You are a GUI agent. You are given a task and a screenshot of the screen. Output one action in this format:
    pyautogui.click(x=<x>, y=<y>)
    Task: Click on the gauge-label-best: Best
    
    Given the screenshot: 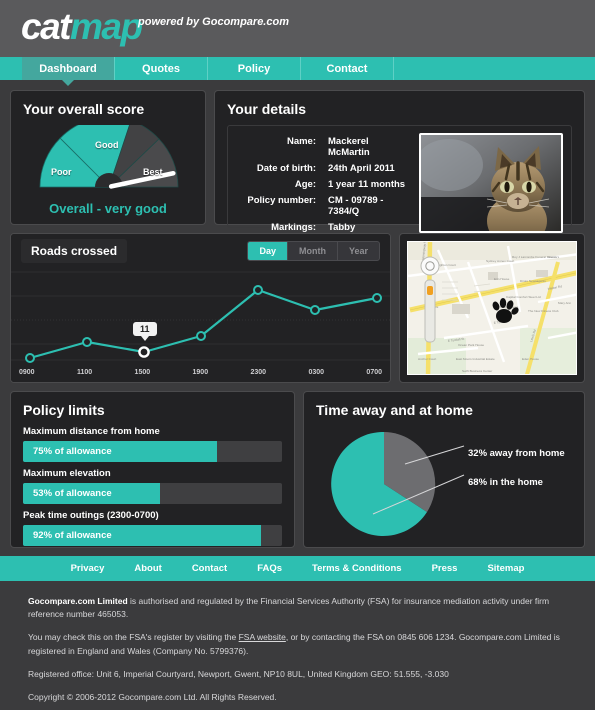 What is the action you would take?
    pyautogui.click(x=153, y=172)
    